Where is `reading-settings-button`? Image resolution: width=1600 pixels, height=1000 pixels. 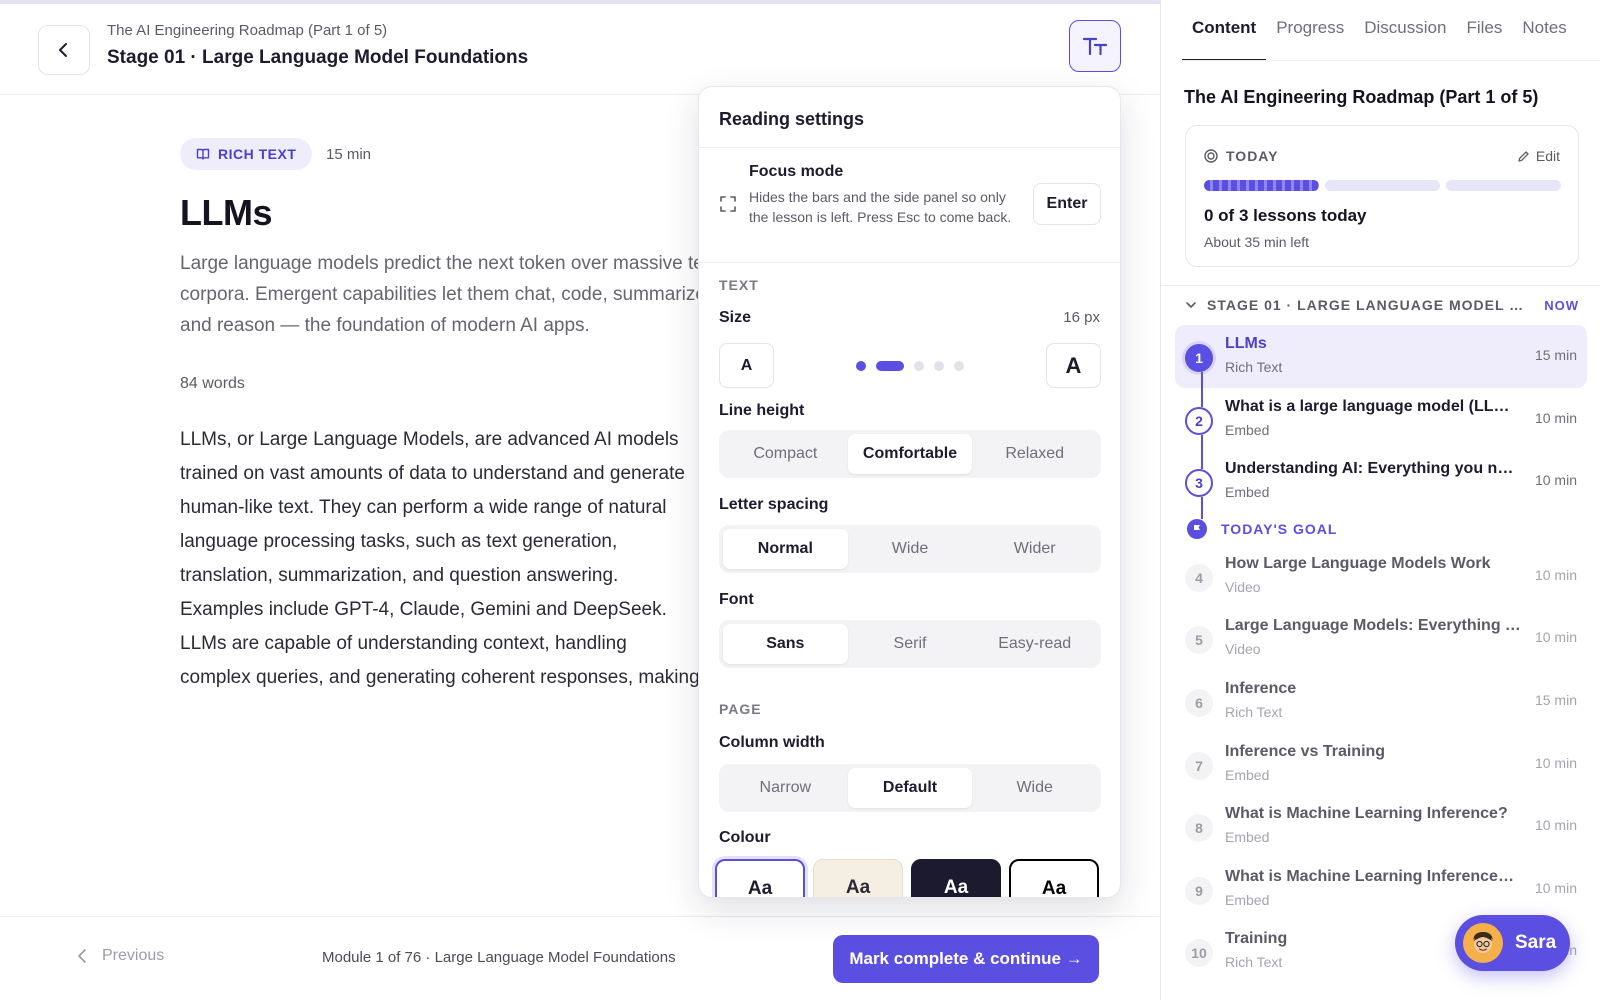
reading-settings-button is located at coordinates (1095, 46).